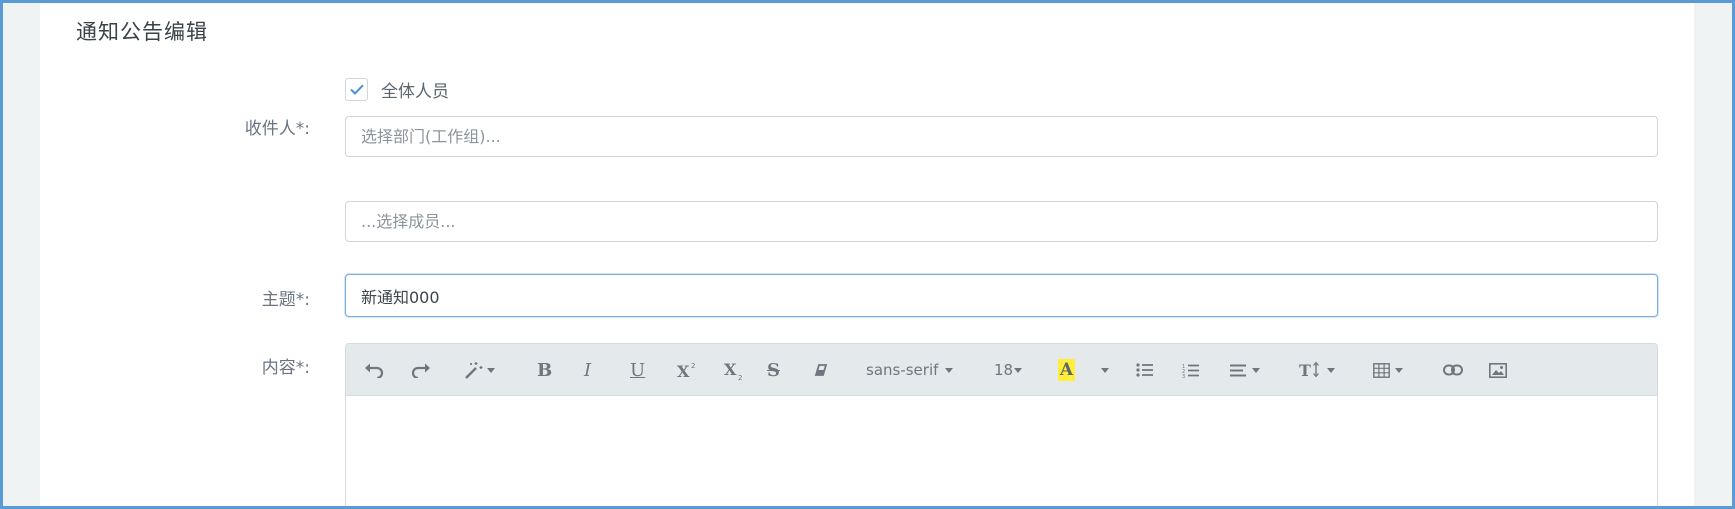  I want to click on all-members-label: 全体人员, so click(415, 92).